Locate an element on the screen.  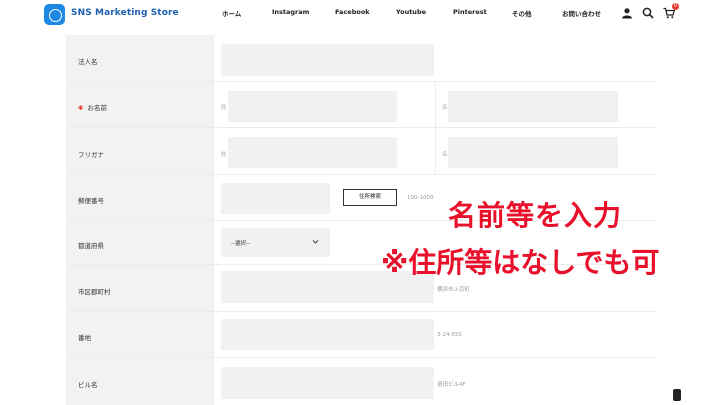
last-name-sublabel: 姓 is located at coordinates (224, 108).